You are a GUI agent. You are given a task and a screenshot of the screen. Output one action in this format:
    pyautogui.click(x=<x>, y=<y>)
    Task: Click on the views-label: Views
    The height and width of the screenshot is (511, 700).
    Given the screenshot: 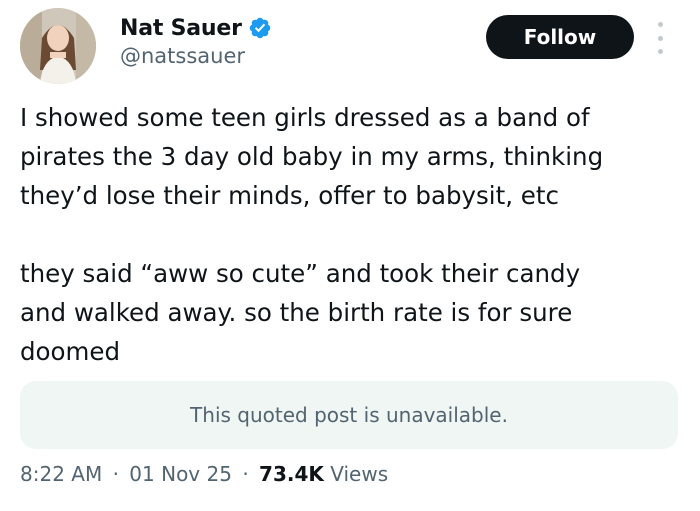 What is the action you would take?
    pyautogui.click(x=359, y=474)
    